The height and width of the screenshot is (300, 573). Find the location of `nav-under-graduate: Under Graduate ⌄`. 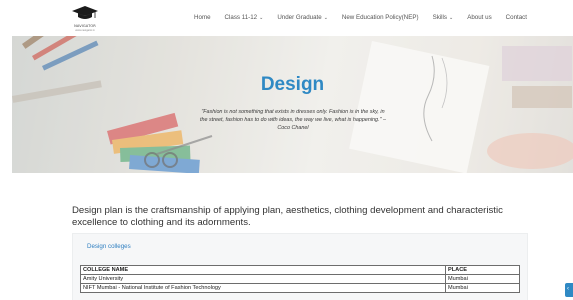

nav-under-graduate: Under Graduate ⌄ is located at coordinates (302, 17).